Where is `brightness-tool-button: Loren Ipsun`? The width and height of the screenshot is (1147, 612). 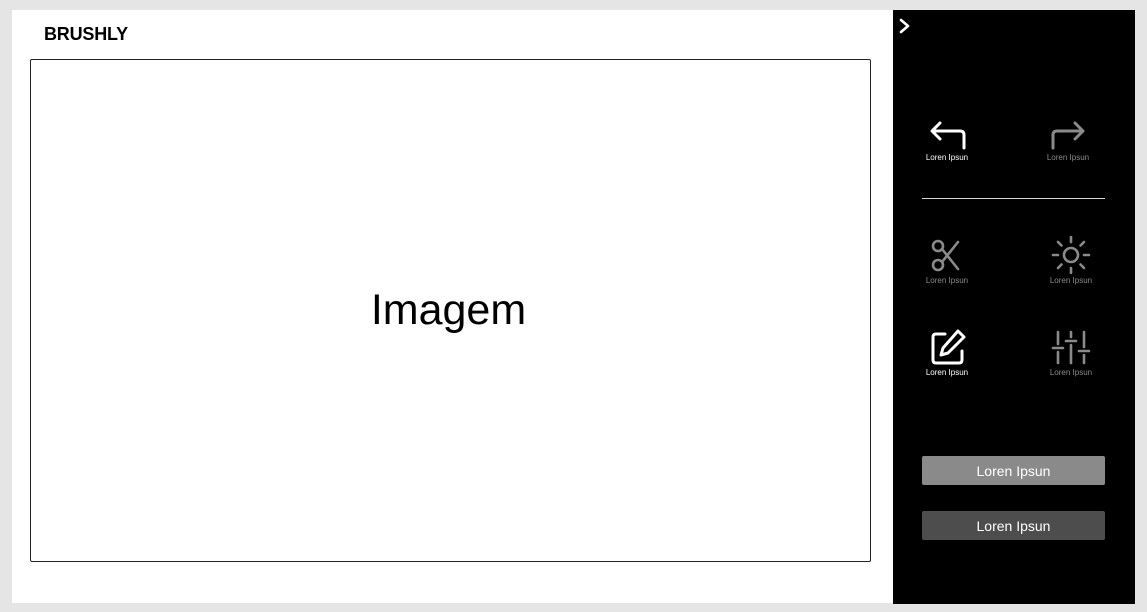
brightness-tool-button: Loren Ipsun is located at coordinates (1071, 260).